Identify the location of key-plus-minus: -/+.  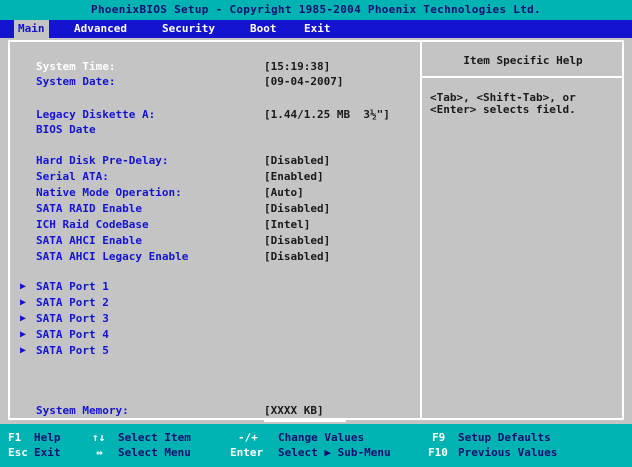
(248, 437).